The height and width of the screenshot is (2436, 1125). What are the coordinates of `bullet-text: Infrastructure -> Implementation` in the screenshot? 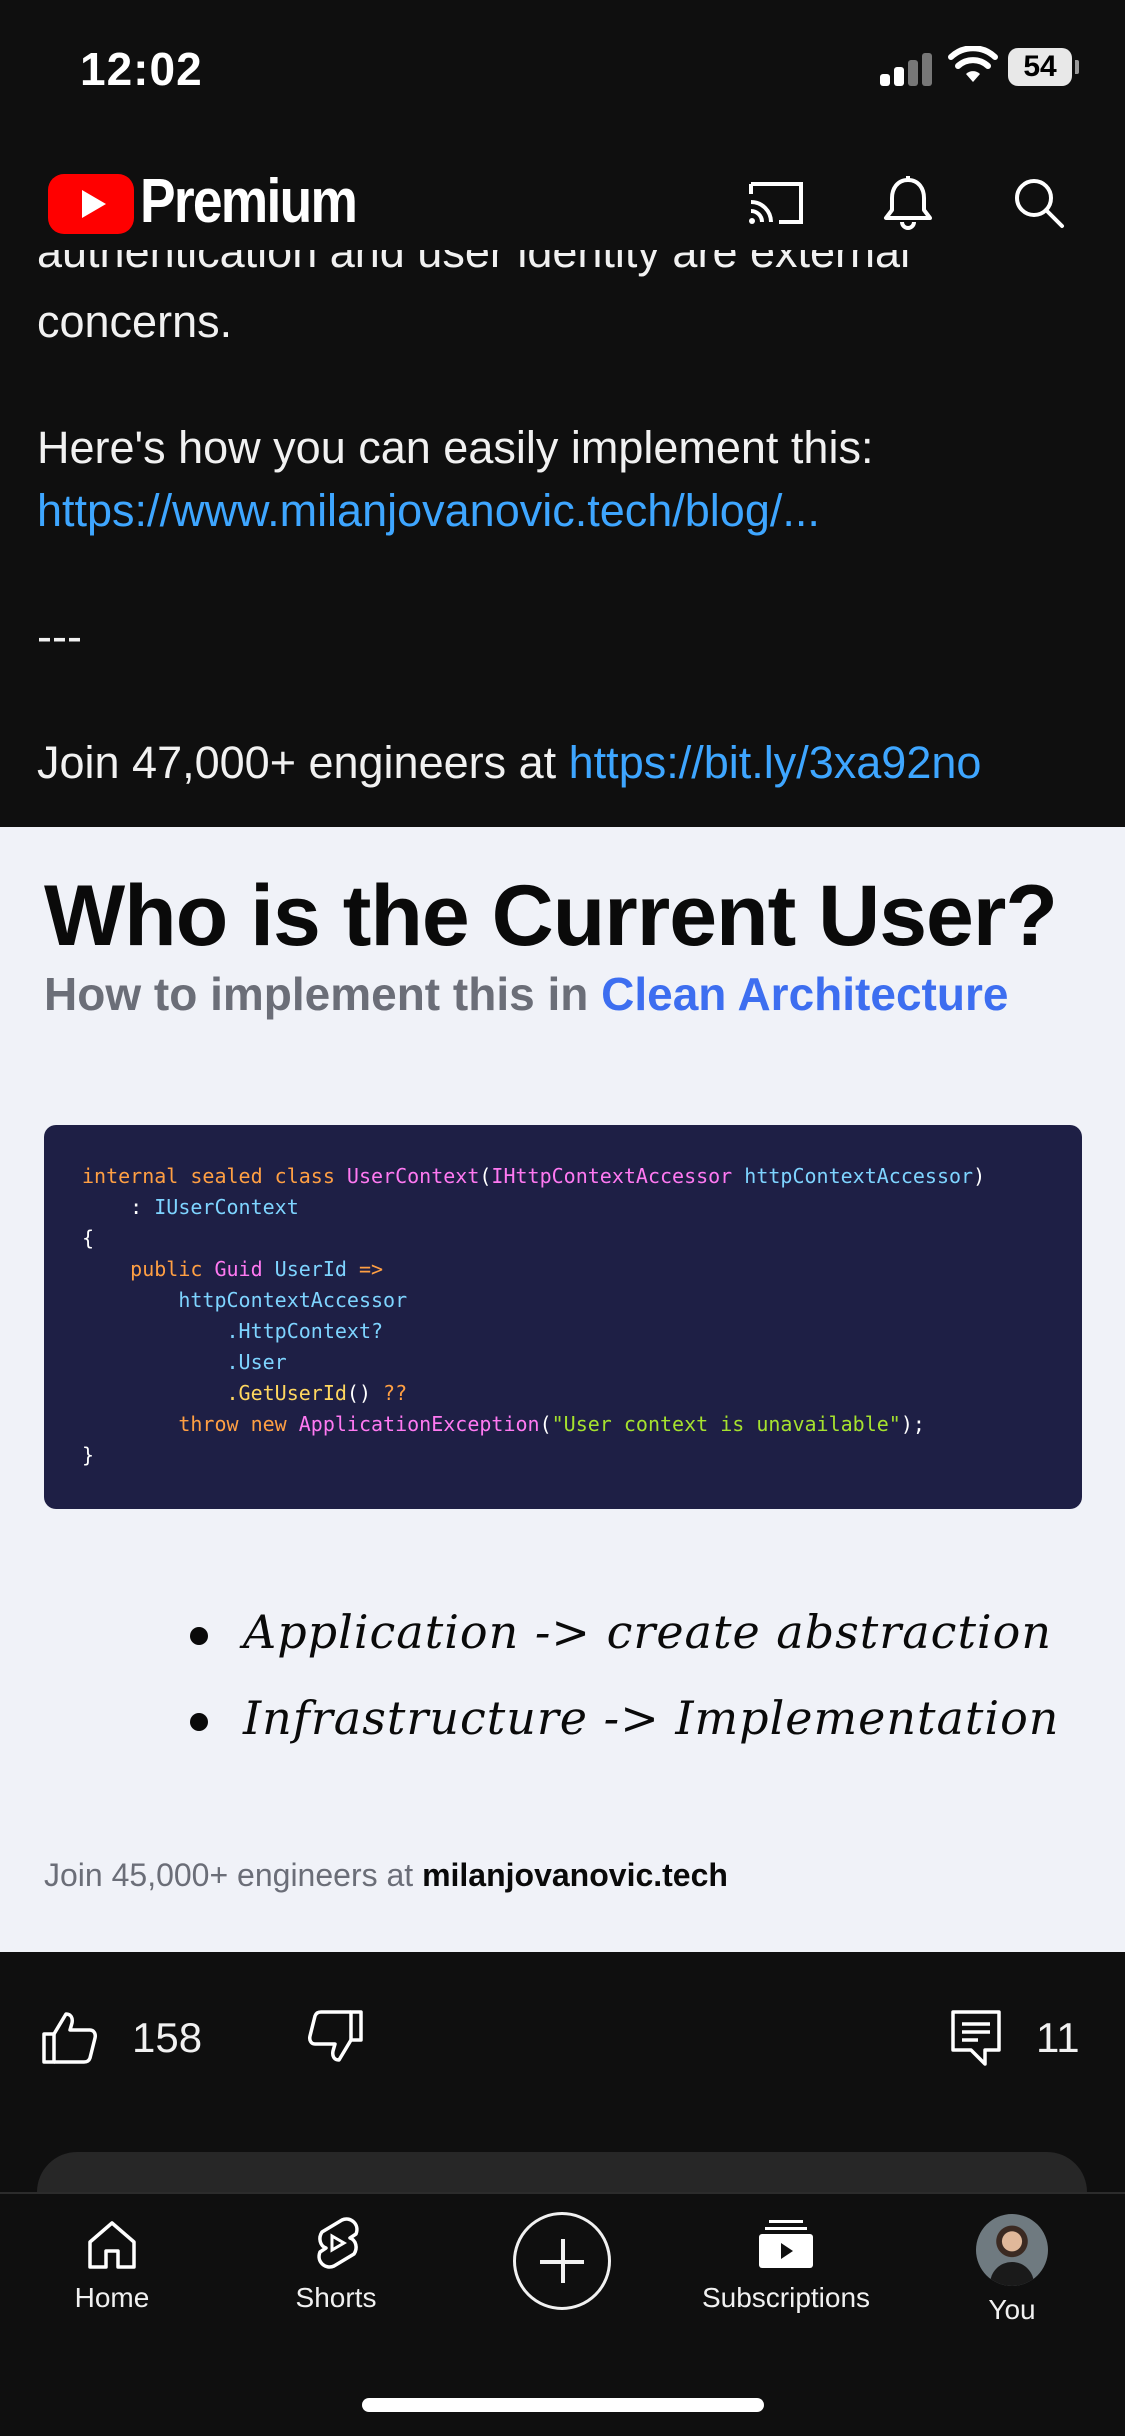 It's located at (651, 1718).